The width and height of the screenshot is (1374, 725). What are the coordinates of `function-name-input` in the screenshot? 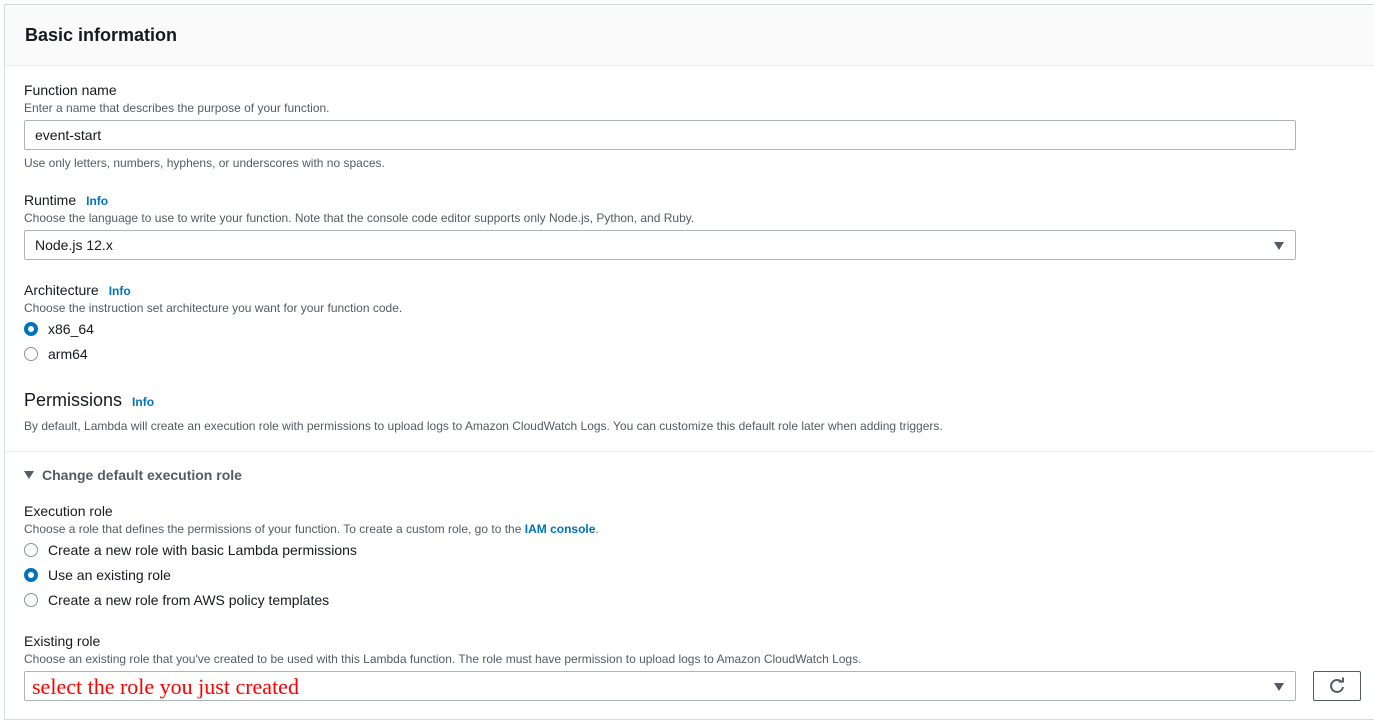 It's located at (660, 135).